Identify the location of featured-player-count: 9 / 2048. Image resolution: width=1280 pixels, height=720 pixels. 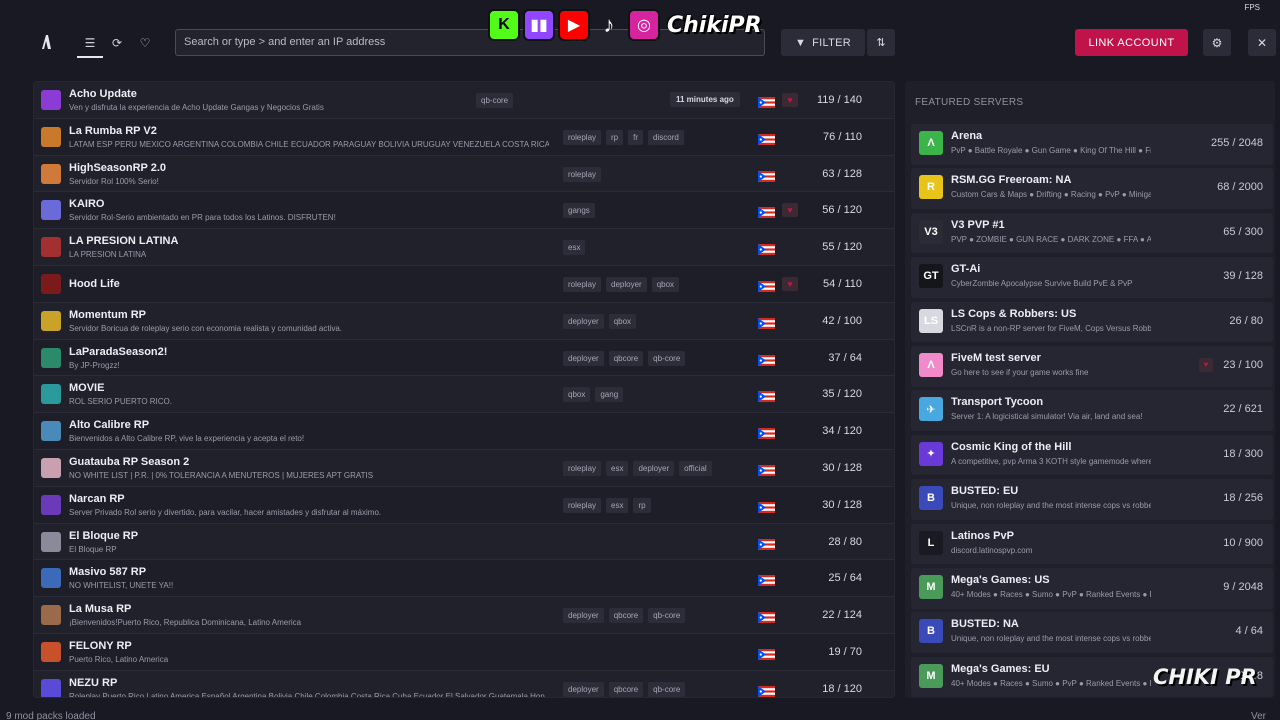
(1243, 586).